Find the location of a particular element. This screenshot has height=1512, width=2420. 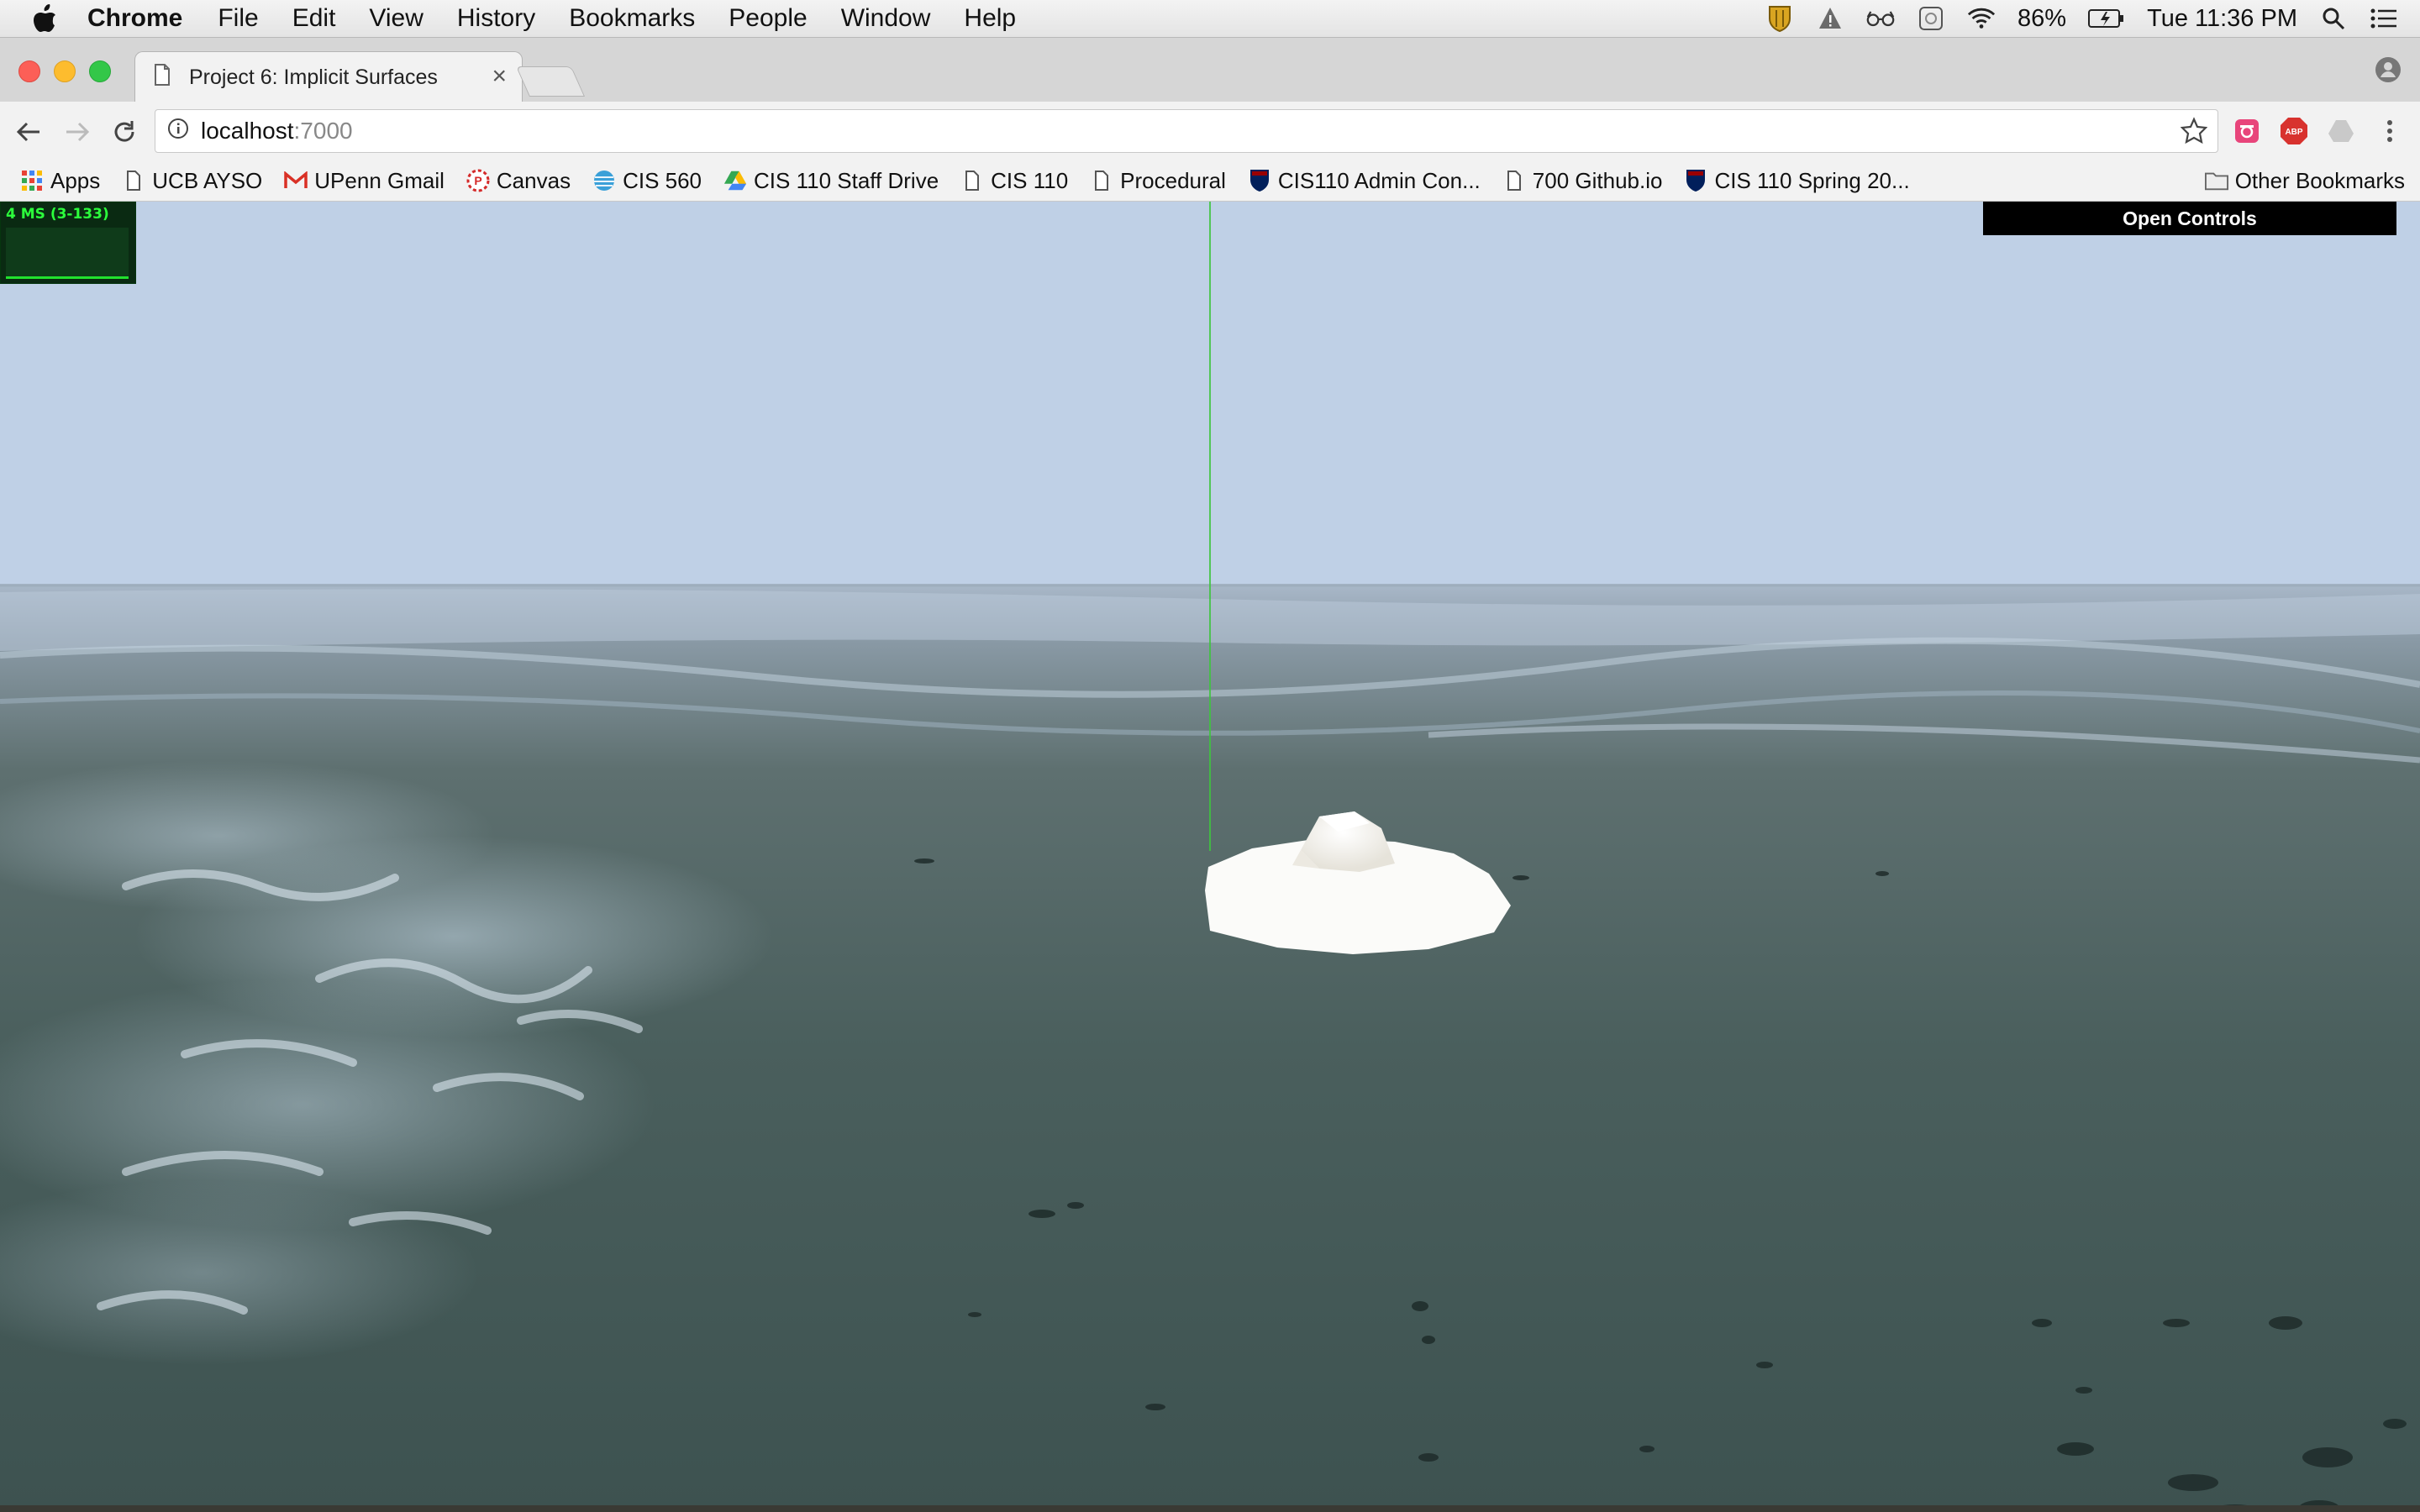

menu-bookmarks: Bookmarks is located at coordinates (632, 18).